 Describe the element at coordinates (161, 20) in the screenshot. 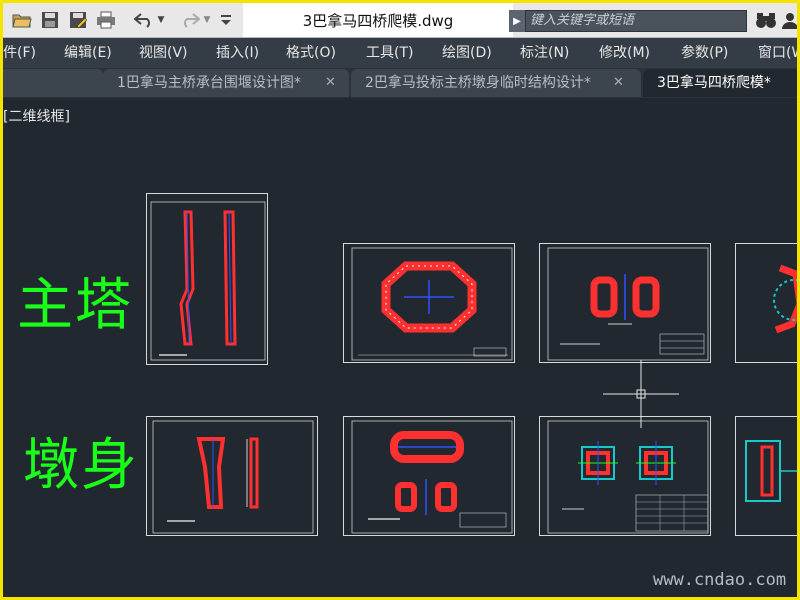

I see `undo-dropdown-icon: ▼` at that location.